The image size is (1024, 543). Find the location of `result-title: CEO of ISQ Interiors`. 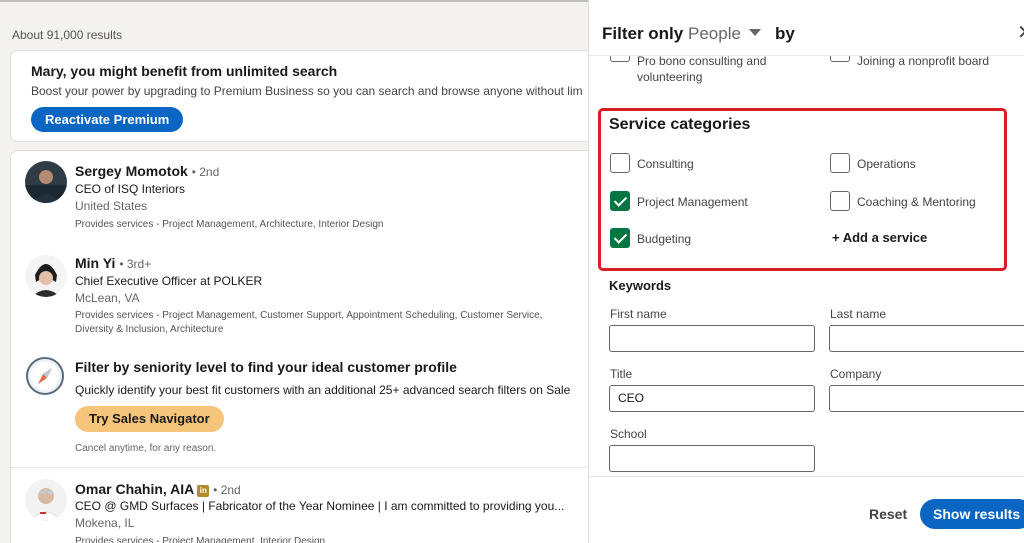

result-title: CEO of ISQ Interiors is located at coordinates (130, 189).